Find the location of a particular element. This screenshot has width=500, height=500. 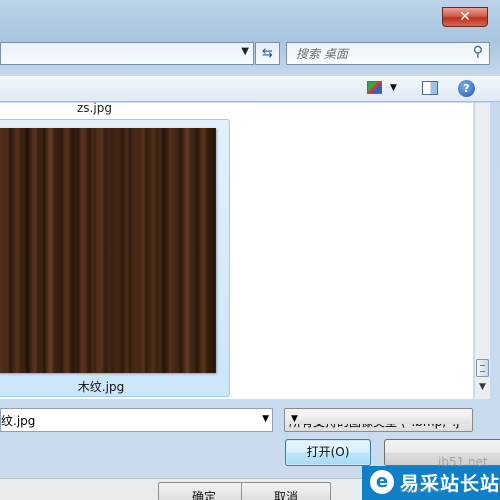

watermark-logo-icon: e is located at coordinates (382, 482).